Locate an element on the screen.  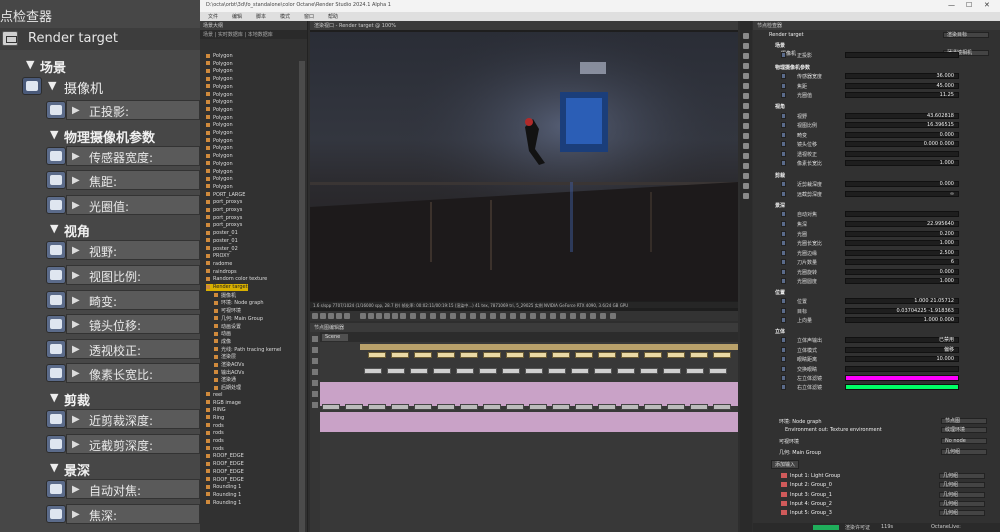
param-row: 刀片数量 6 is located at coordinates (876, 262).